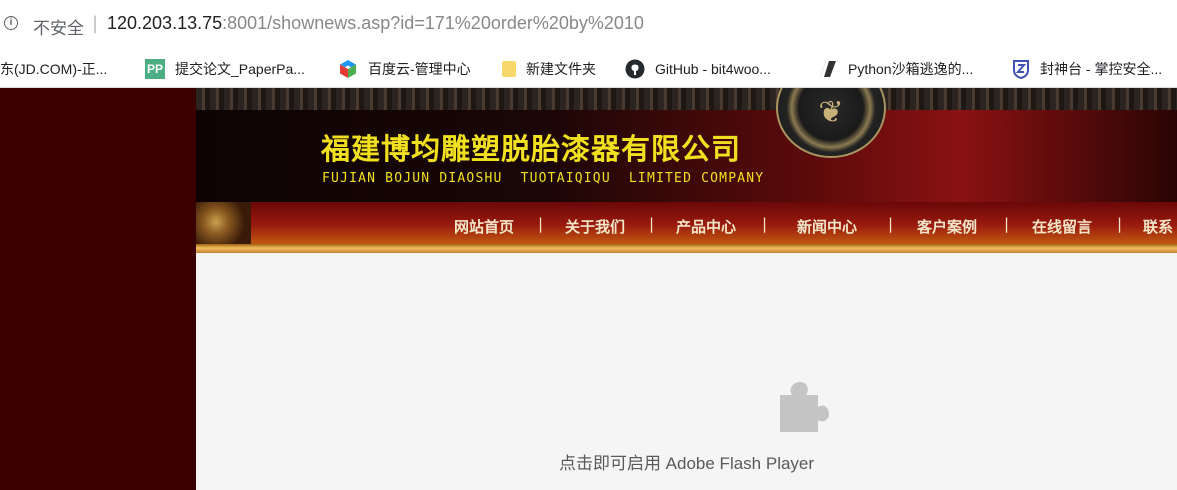  What do you see at coordinates (804, 407) in the screenshot?
I see `puzzle-icon` at bounding box center [804, 407].